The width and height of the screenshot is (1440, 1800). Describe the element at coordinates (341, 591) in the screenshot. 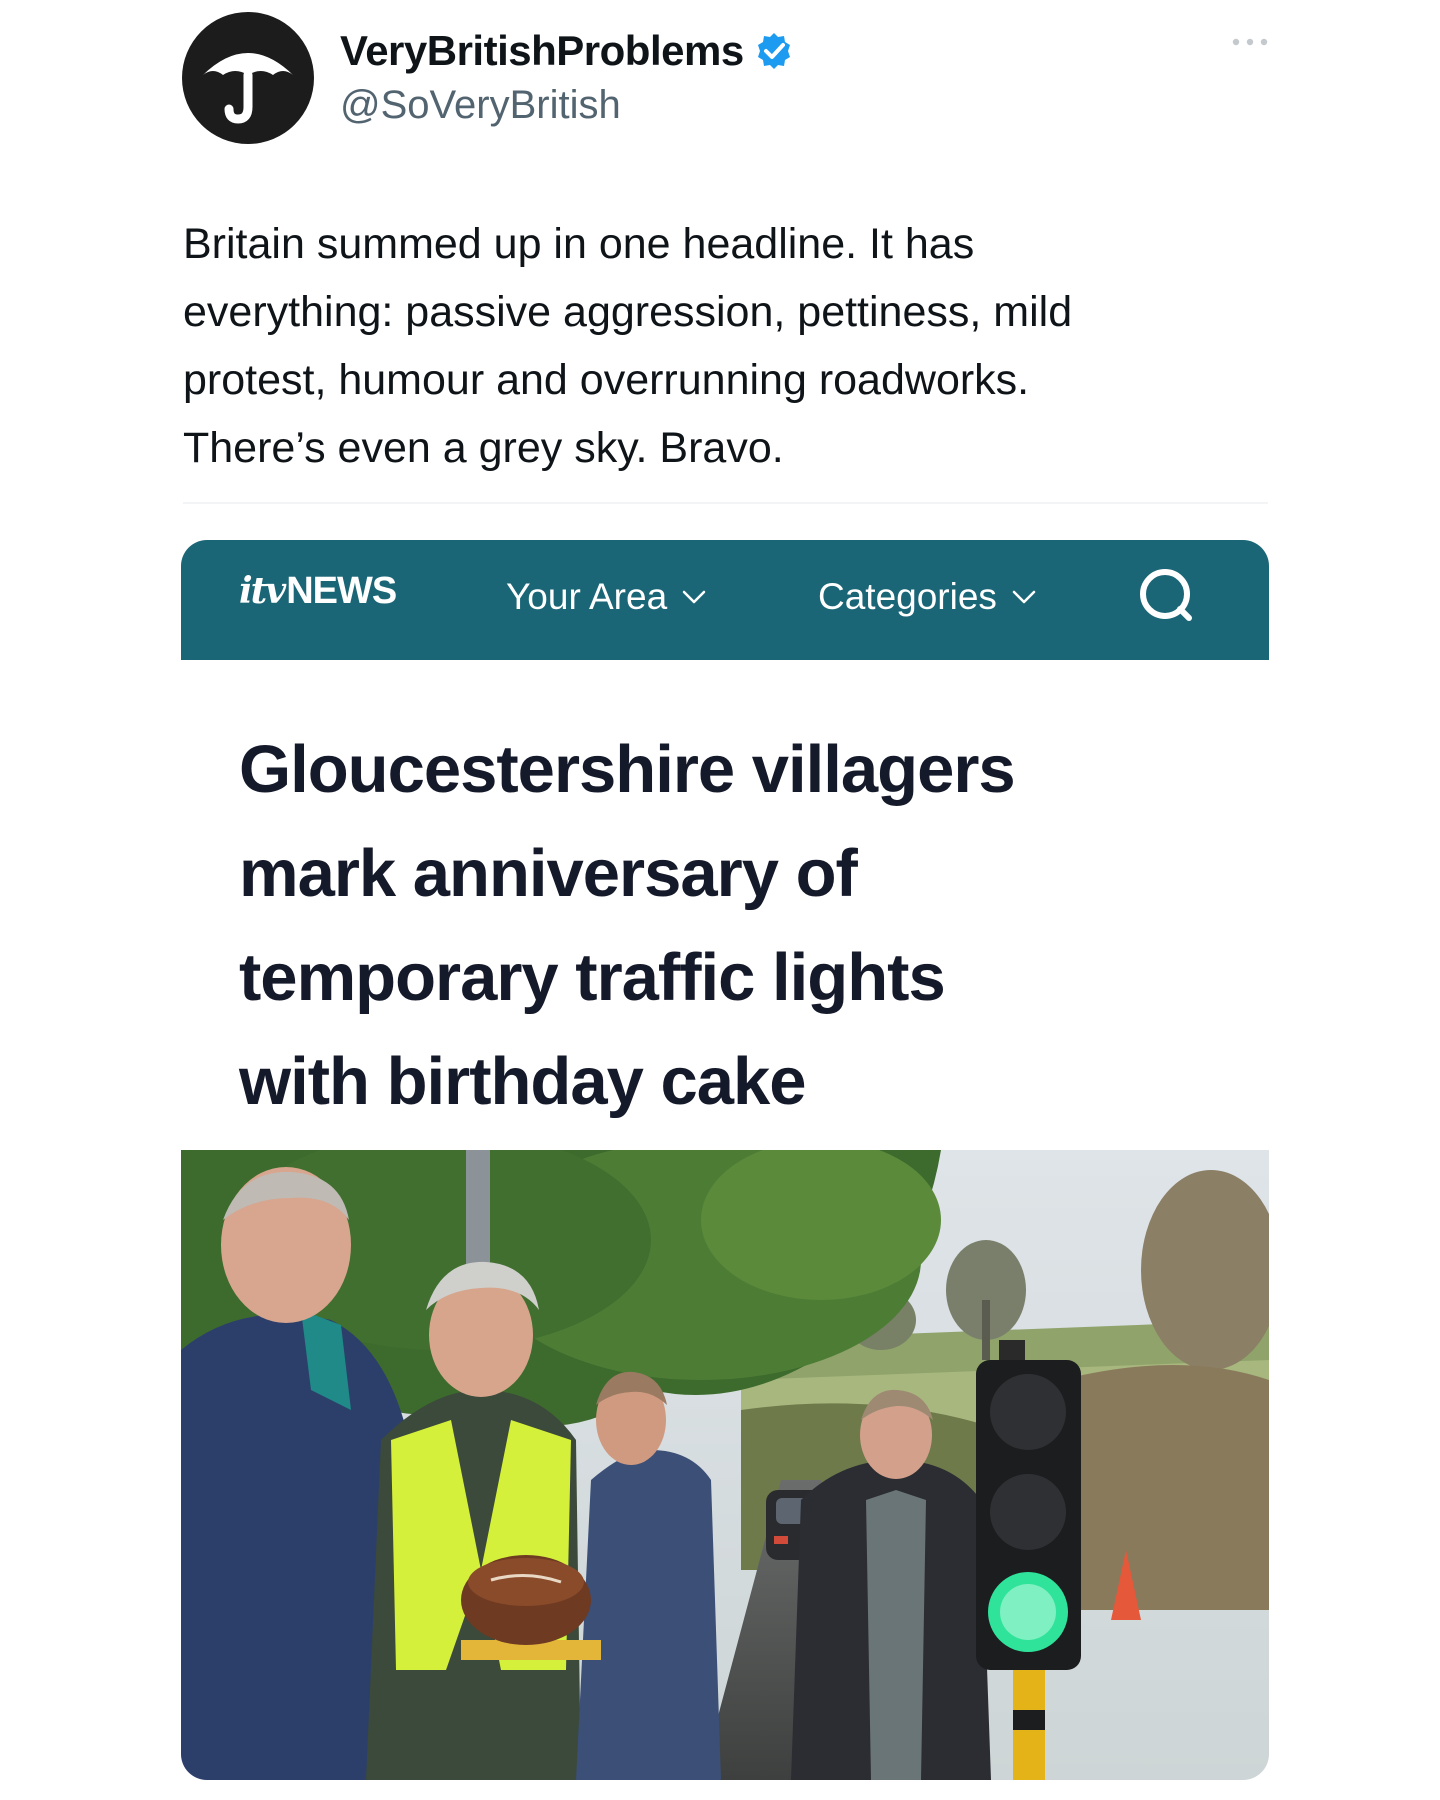

I see `itv-logo-text: NEWS` at that location.